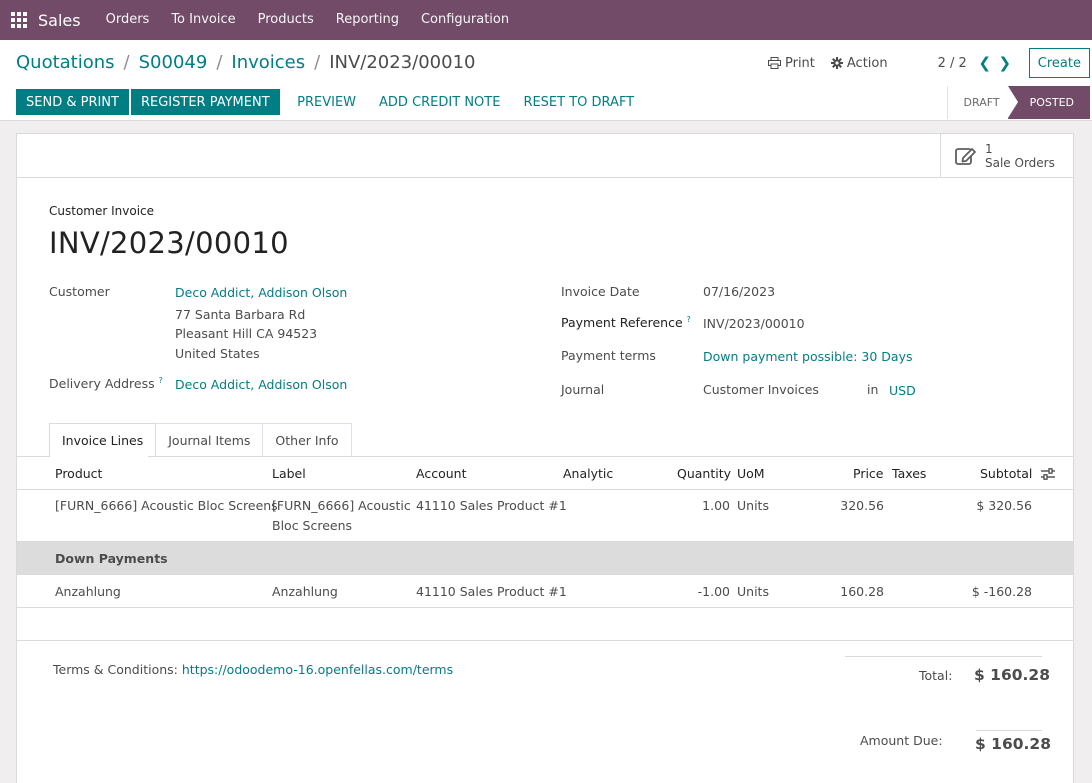  What do you see at coordinates (246, 333) in the screenshot?
I see `address-line-2: Pleasant Hill CA 94523` at bounding box center [246, 333].